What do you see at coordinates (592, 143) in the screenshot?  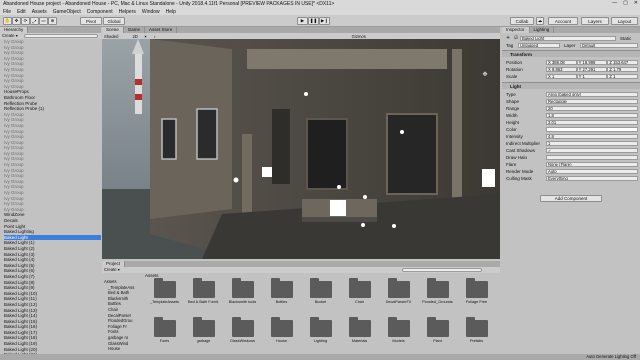 I see `light-field-value: 1` at bounding box center [592, 143].